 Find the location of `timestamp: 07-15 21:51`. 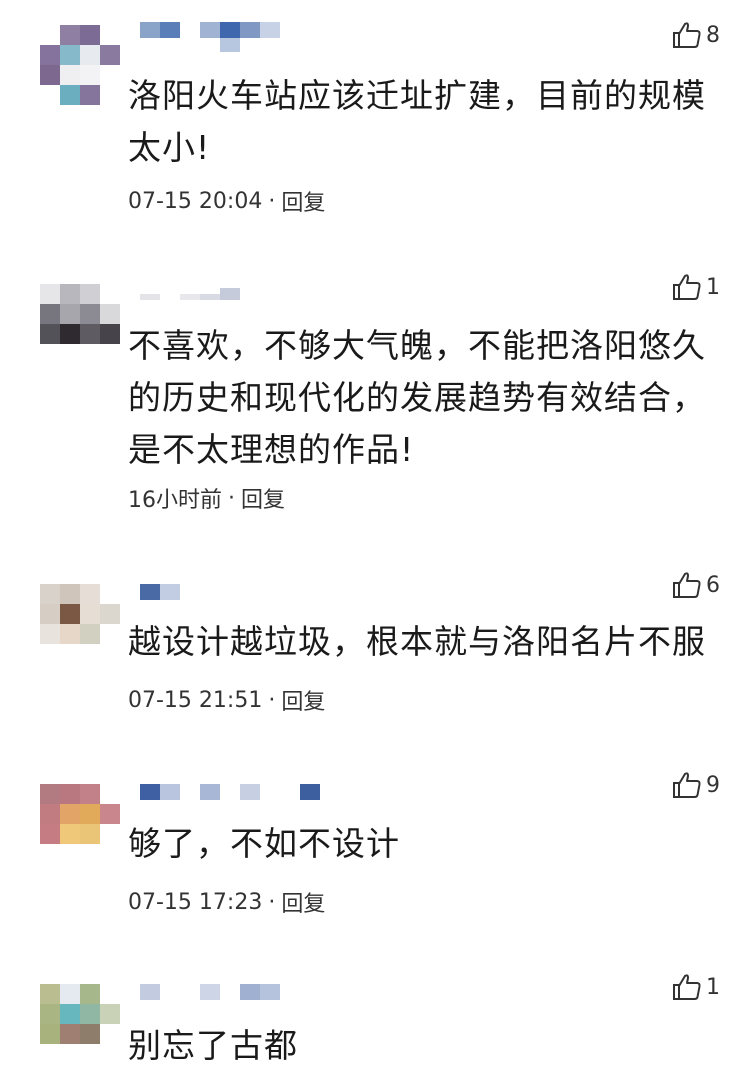

timestamp: 07-15 21:51 is located at coordinates (195, 700).